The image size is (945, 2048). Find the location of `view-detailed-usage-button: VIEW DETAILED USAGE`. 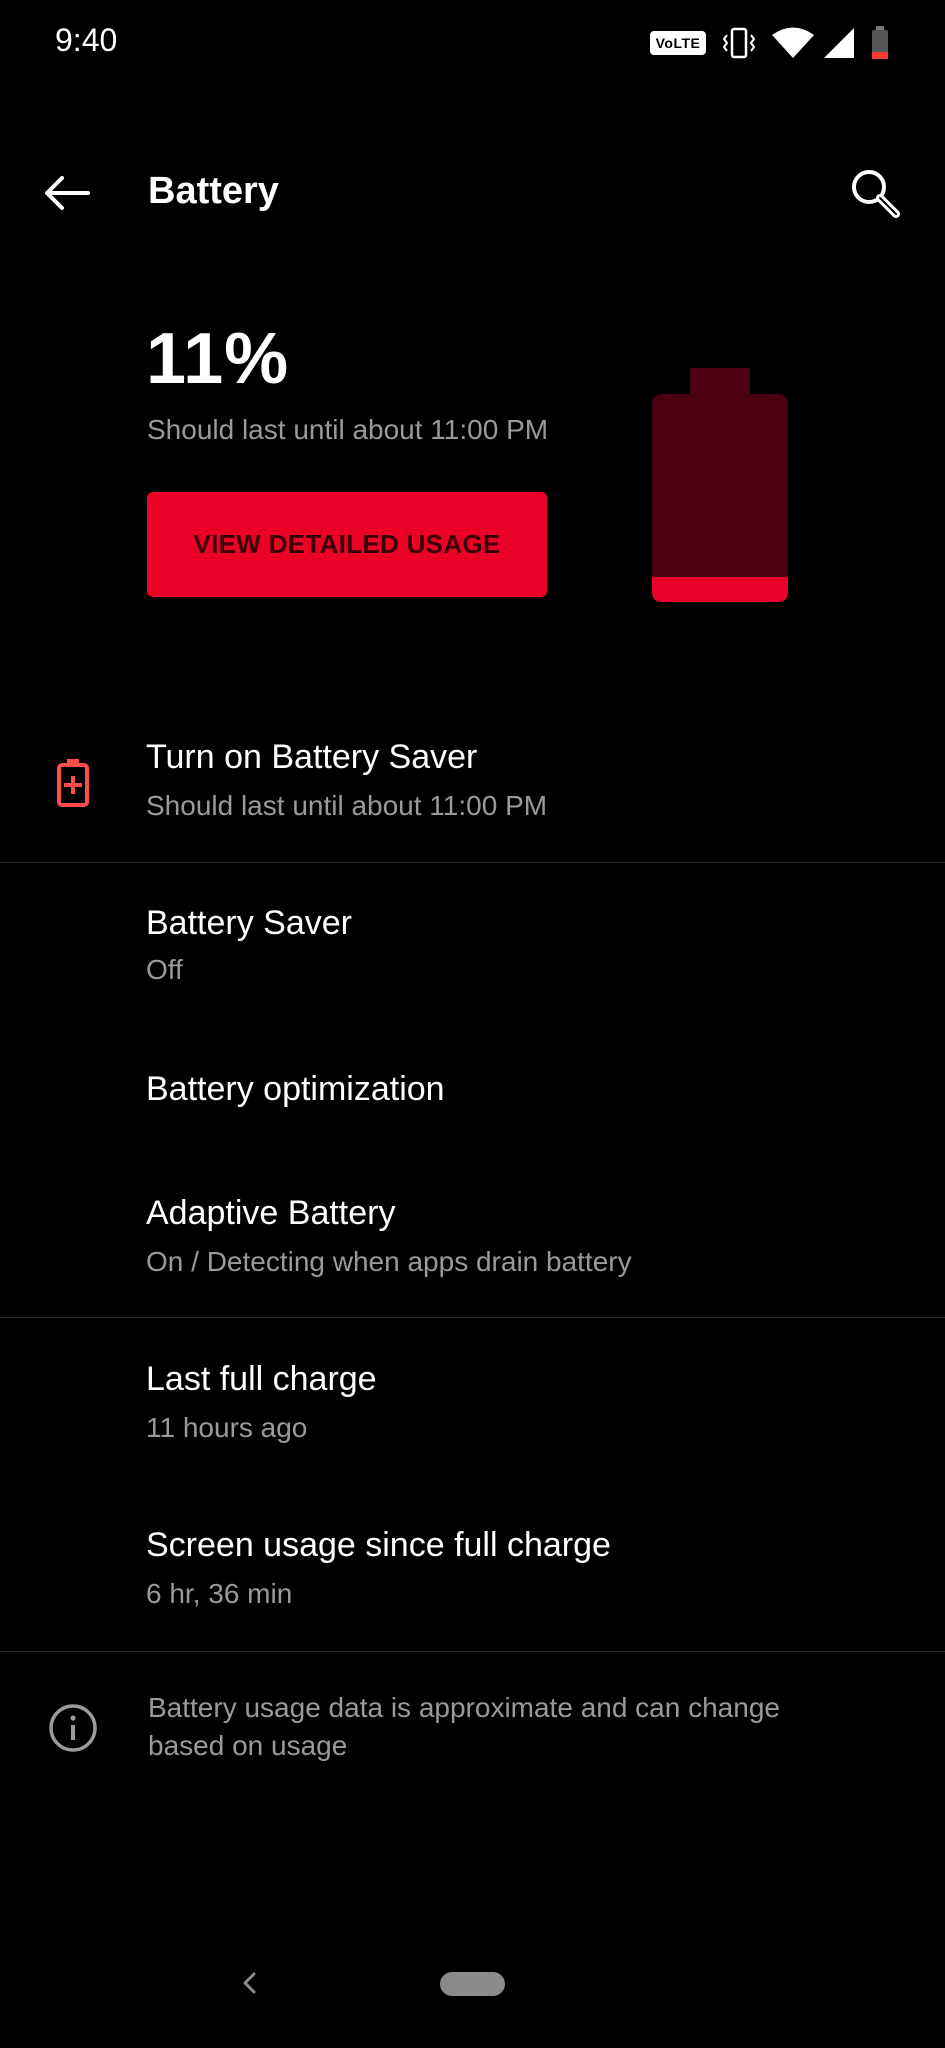

view-detailed-usage-button: VIEW DETAILED USAGE is located at coordinates (347, 544).